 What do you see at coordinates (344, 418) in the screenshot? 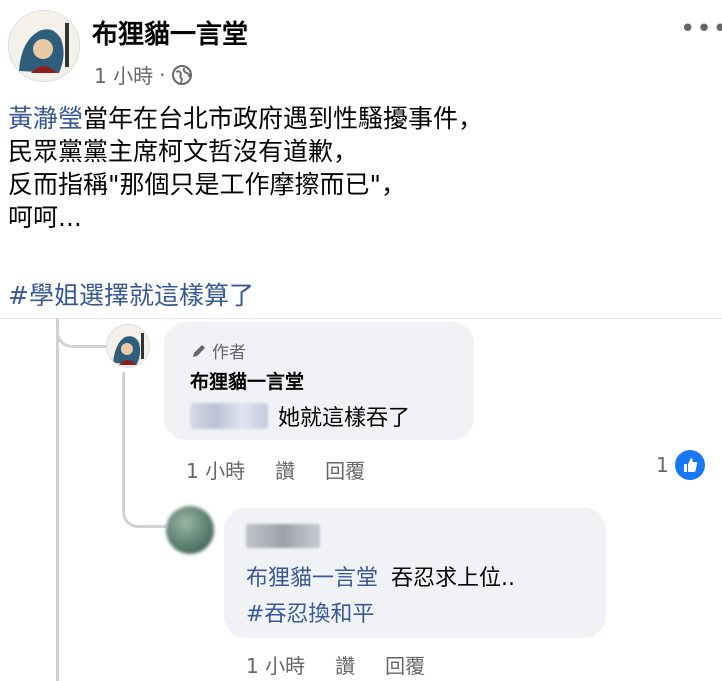
I see `comment-text: 她就這樣吞了` at bounding box center [344, 418].